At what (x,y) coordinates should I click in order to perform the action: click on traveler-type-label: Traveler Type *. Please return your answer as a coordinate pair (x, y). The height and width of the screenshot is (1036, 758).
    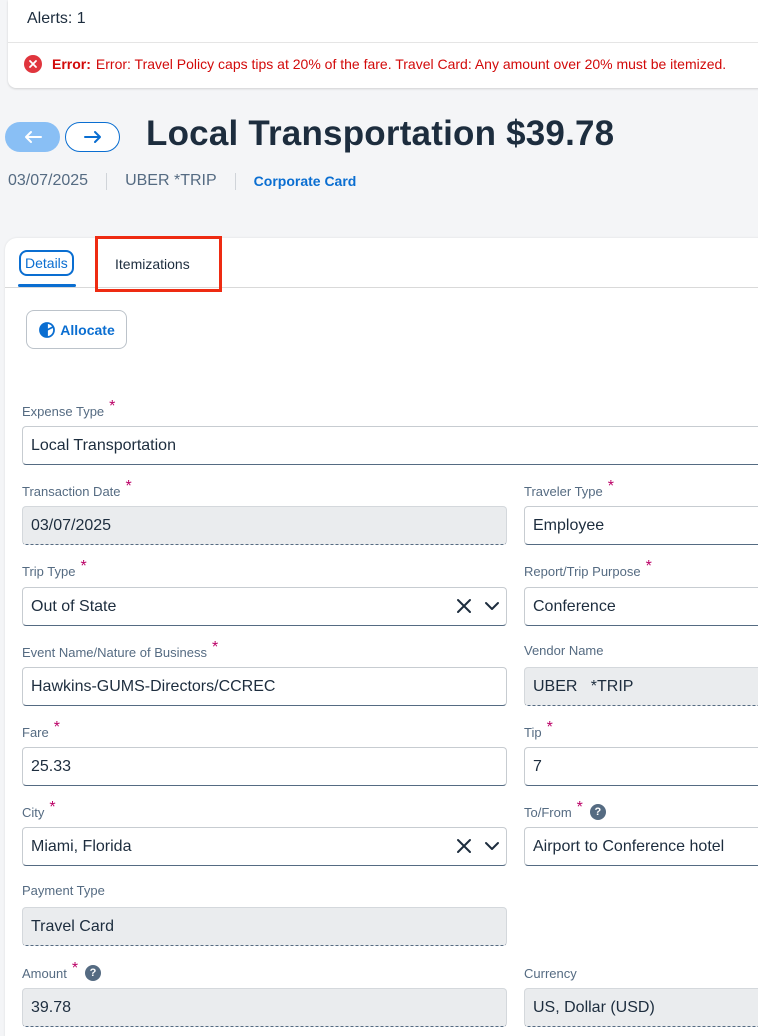
    Looking at the image, I should click on (569, 489).